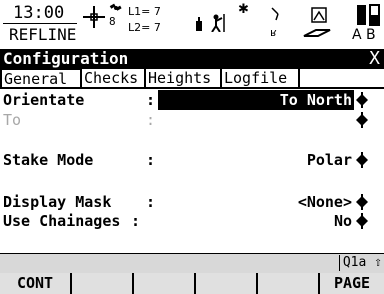  I want to click on clock: 13:00, so click(40, 13).